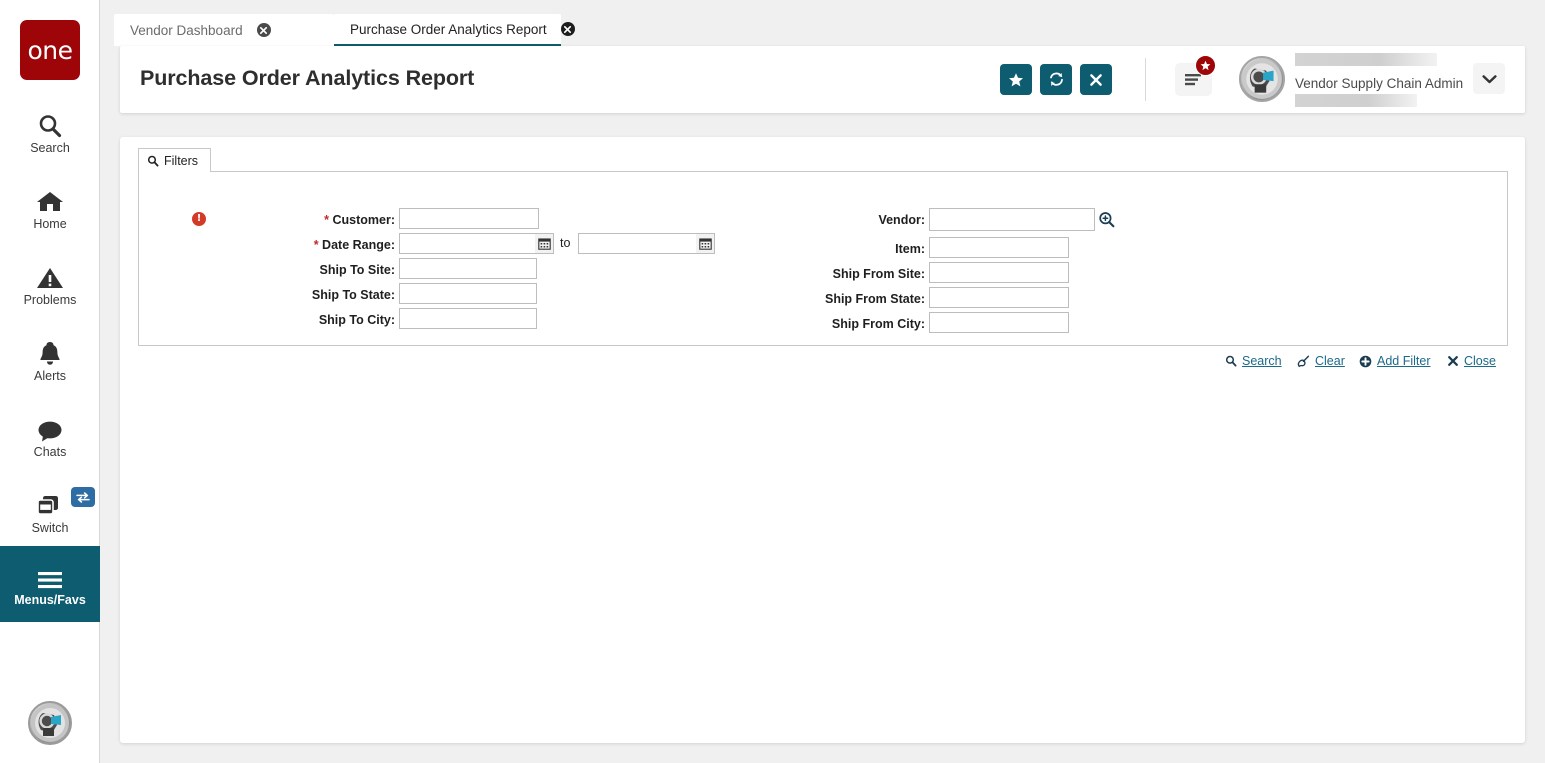 The image size is (1545, 763). I want to click on close-button, so click(1096, 79).